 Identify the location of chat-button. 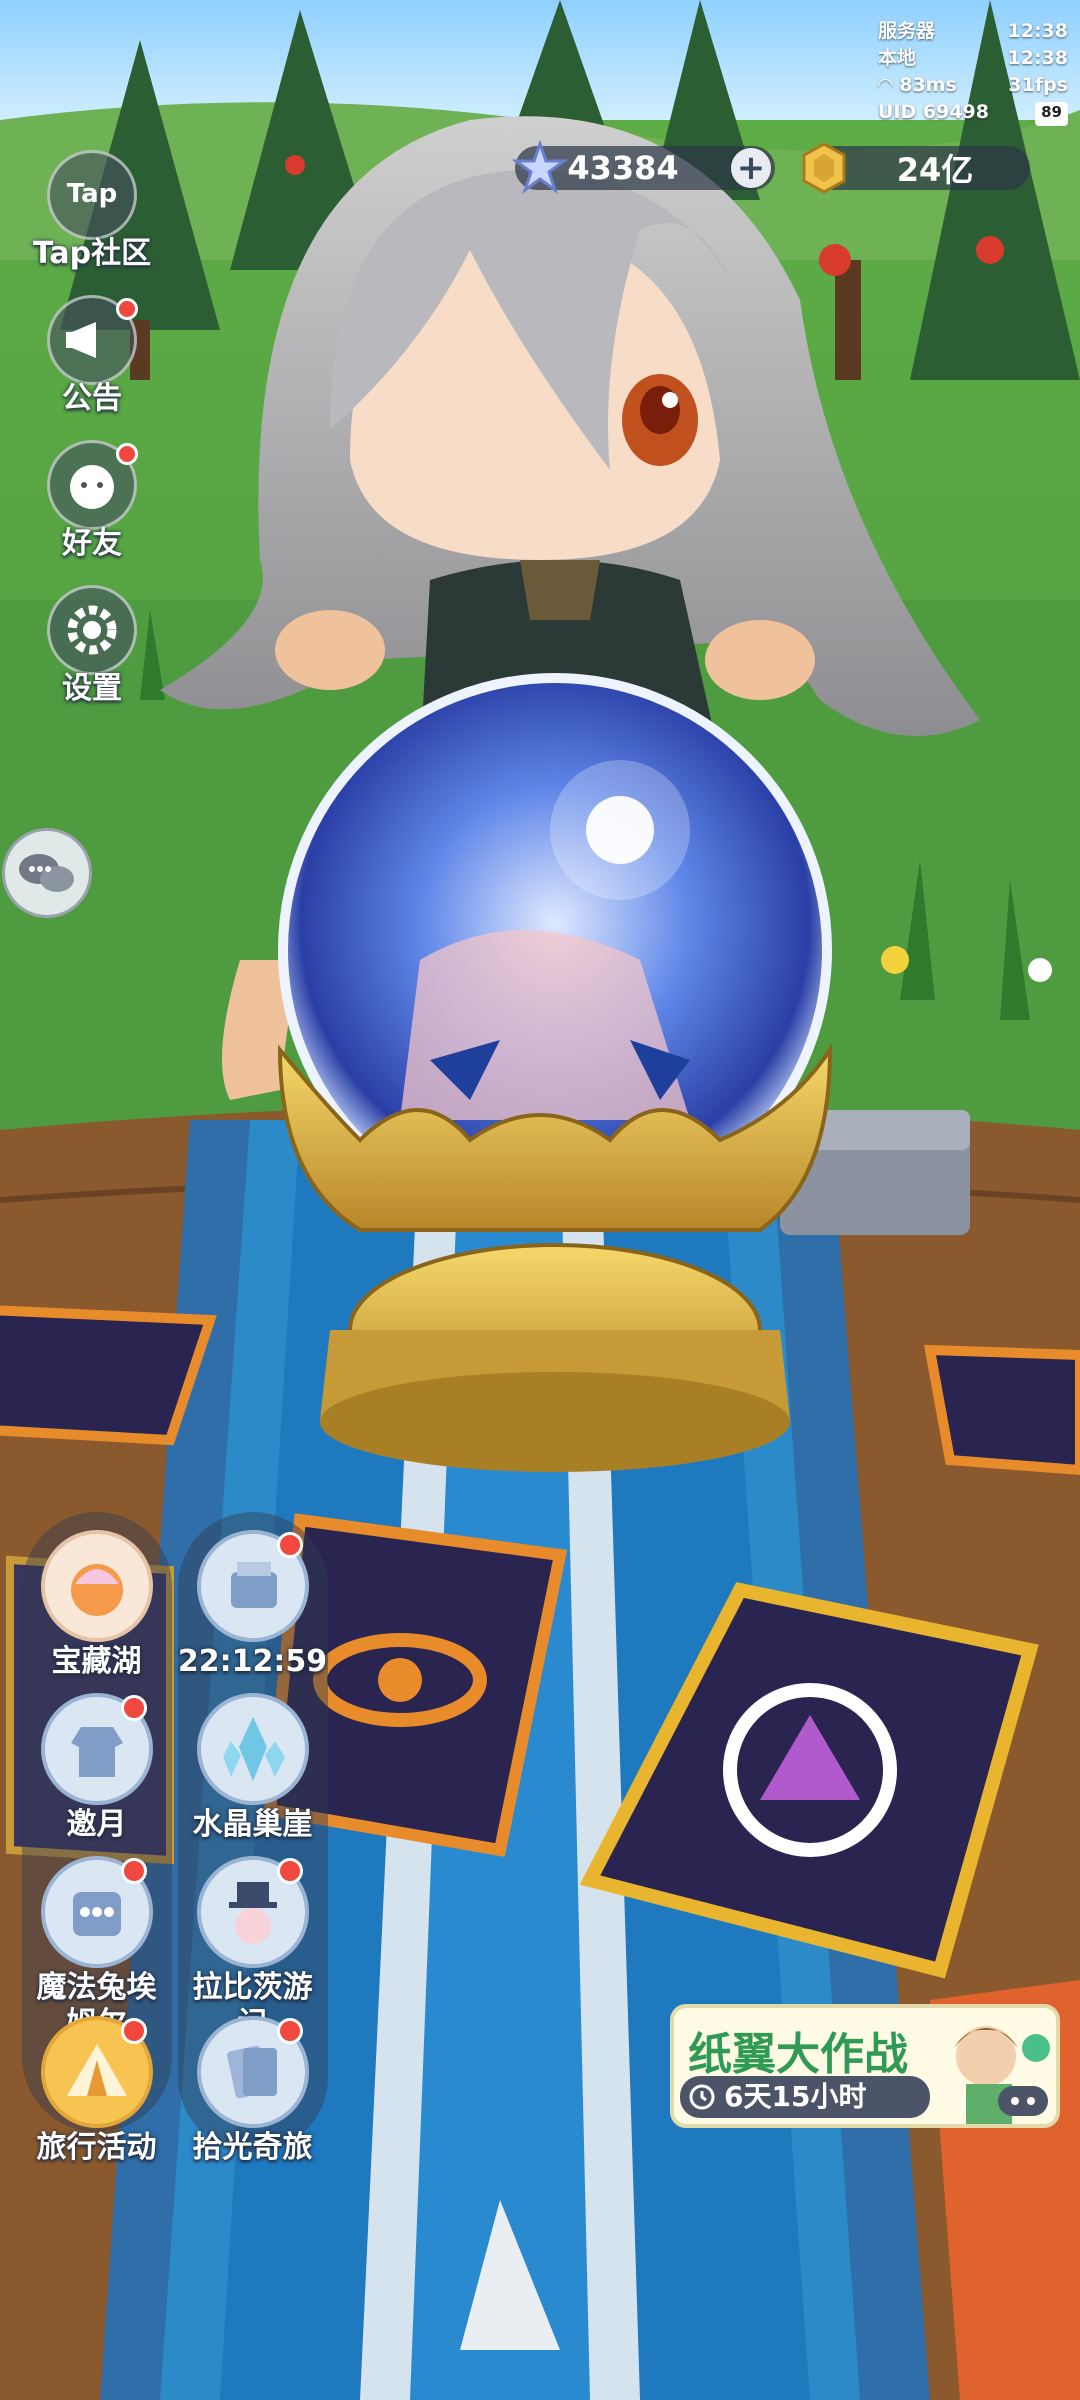
(47, 873).